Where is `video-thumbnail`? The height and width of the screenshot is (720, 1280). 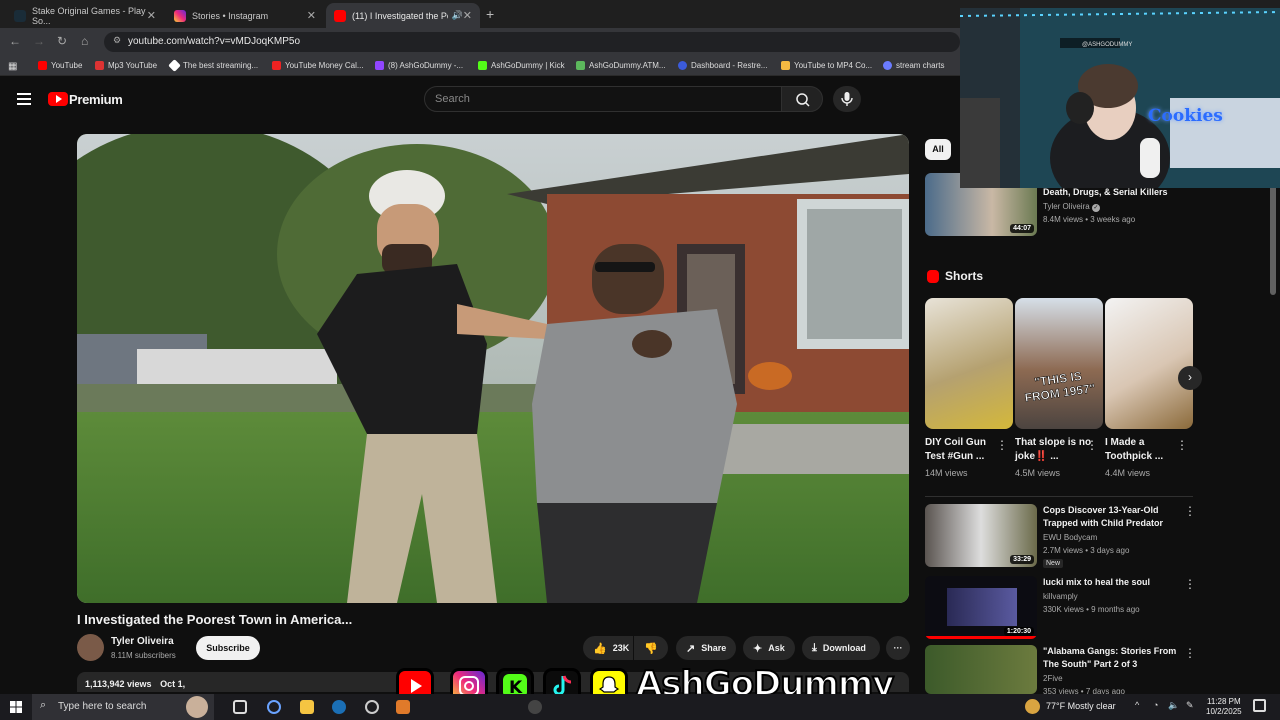 video-thumbnail is located at coordinates (981, 669).